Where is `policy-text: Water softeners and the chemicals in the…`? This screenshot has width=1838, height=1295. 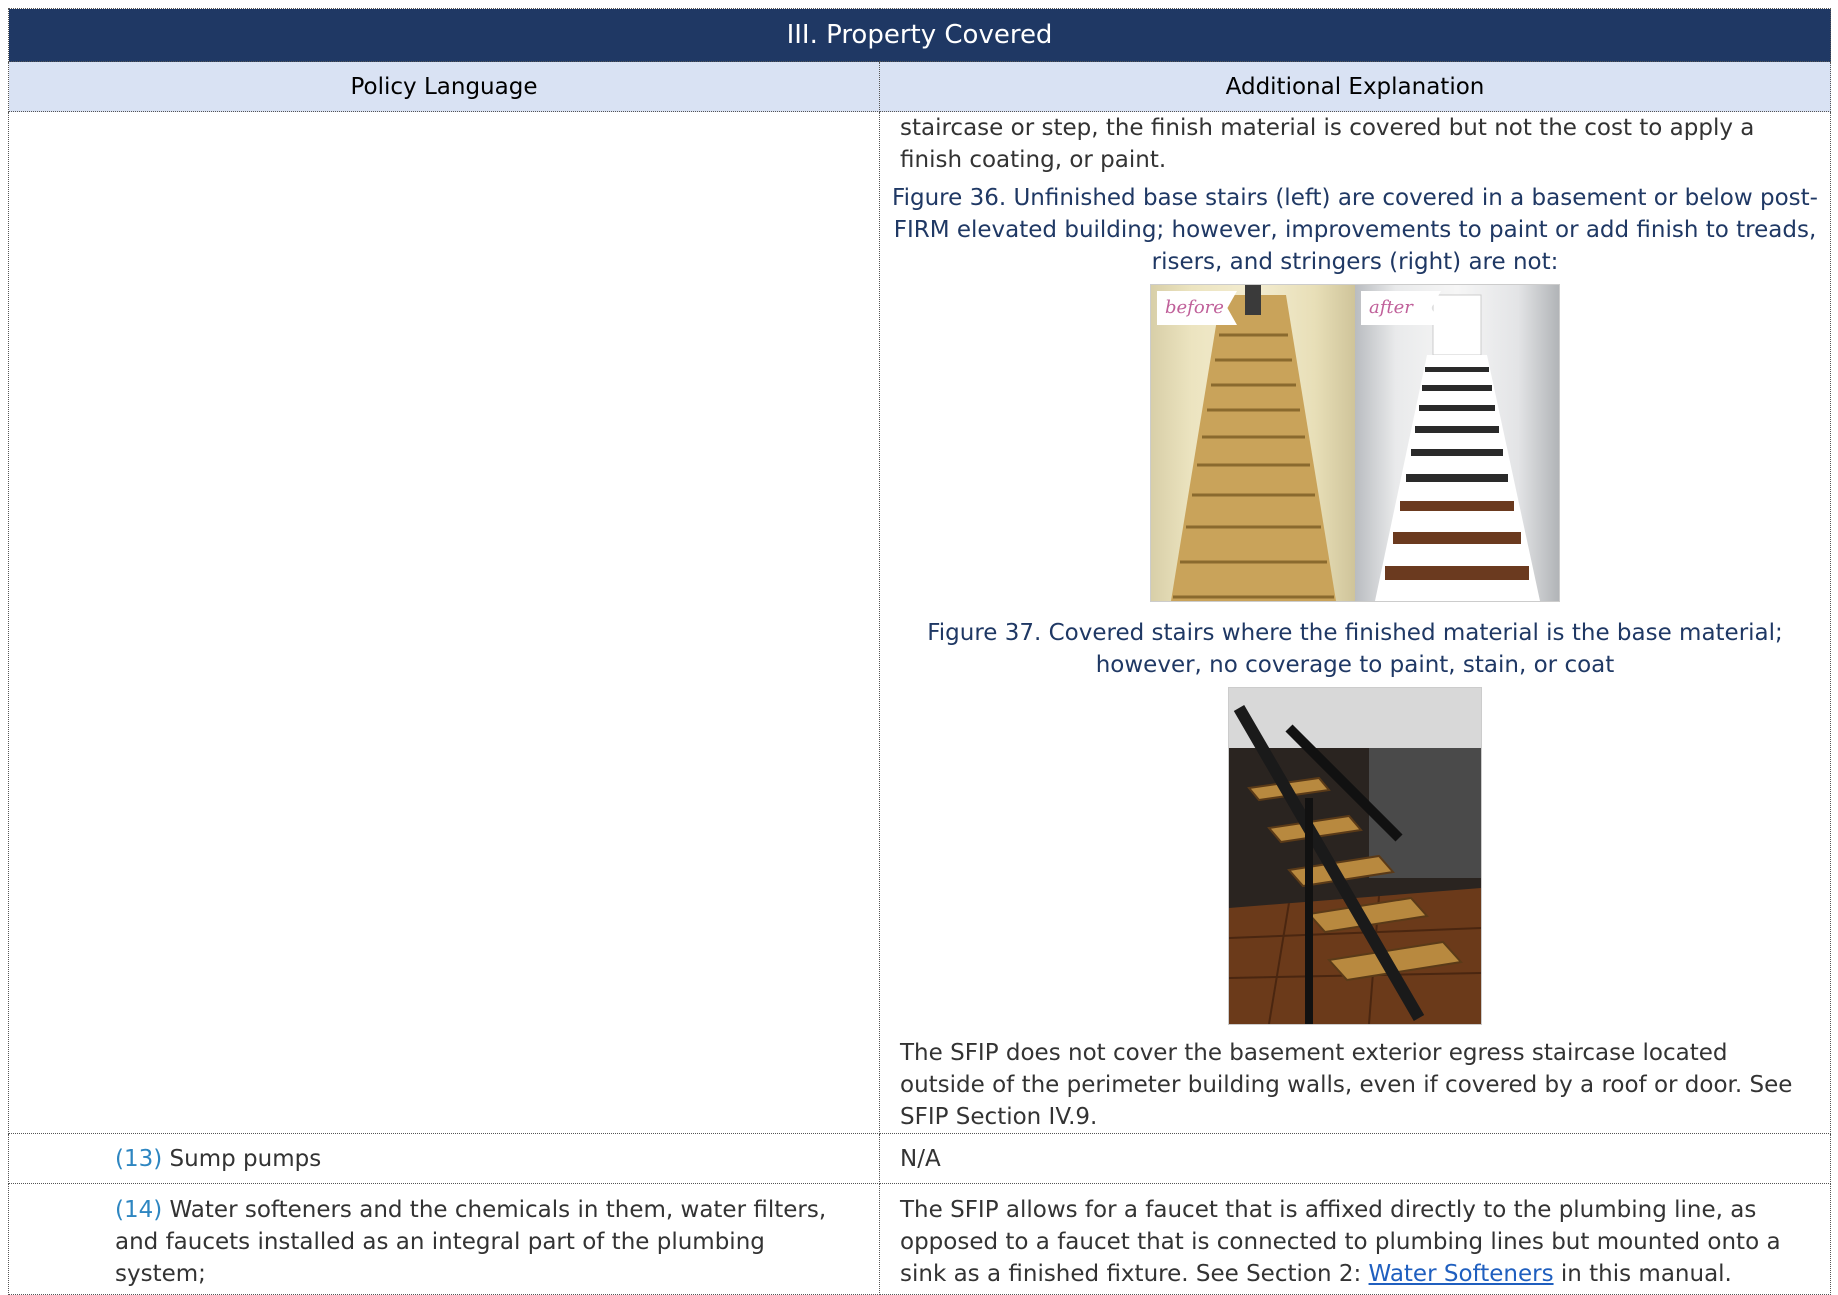 policy-text: Water softeners and the chemicals in the… is located at coordinates (471, 1242).